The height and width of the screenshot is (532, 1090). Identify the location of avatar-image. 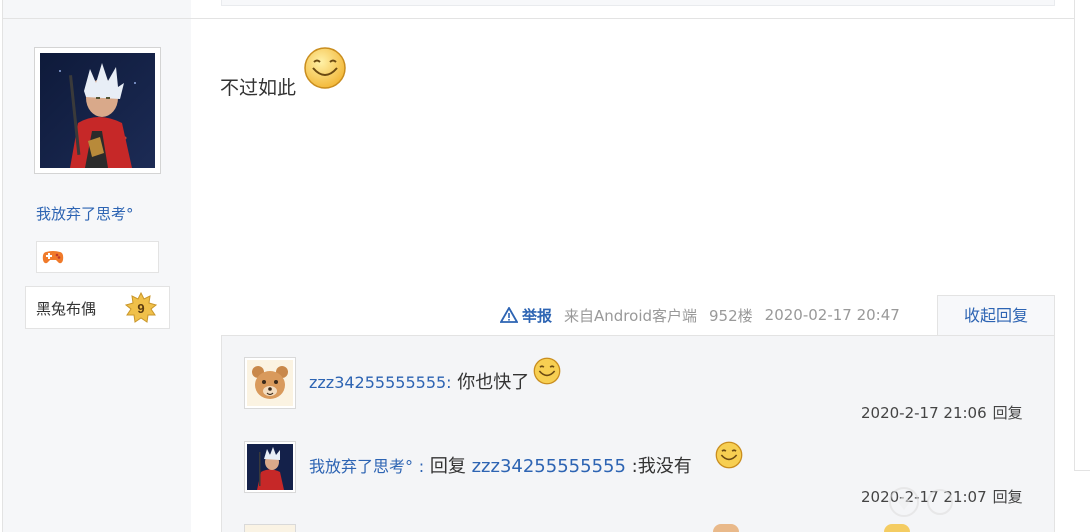
(97, 110).